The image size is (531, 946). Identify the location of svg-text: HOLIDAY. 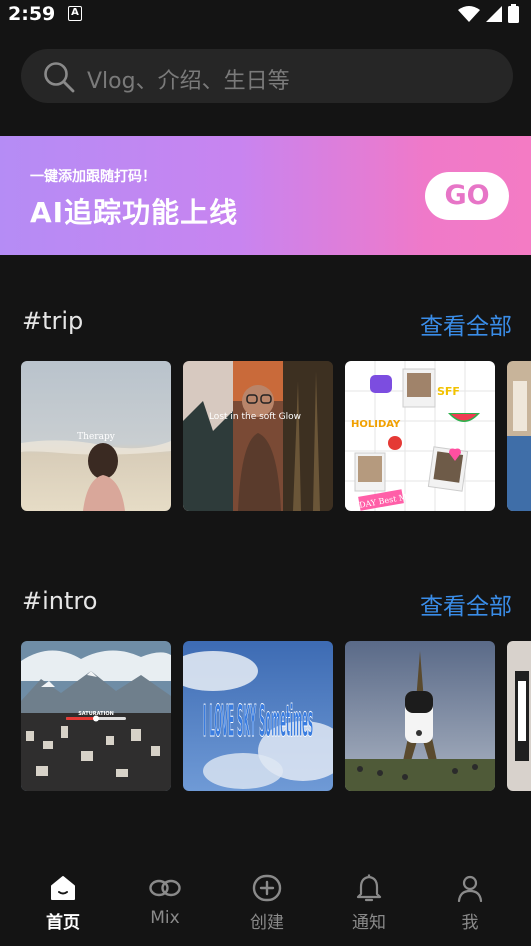
(376, 424).